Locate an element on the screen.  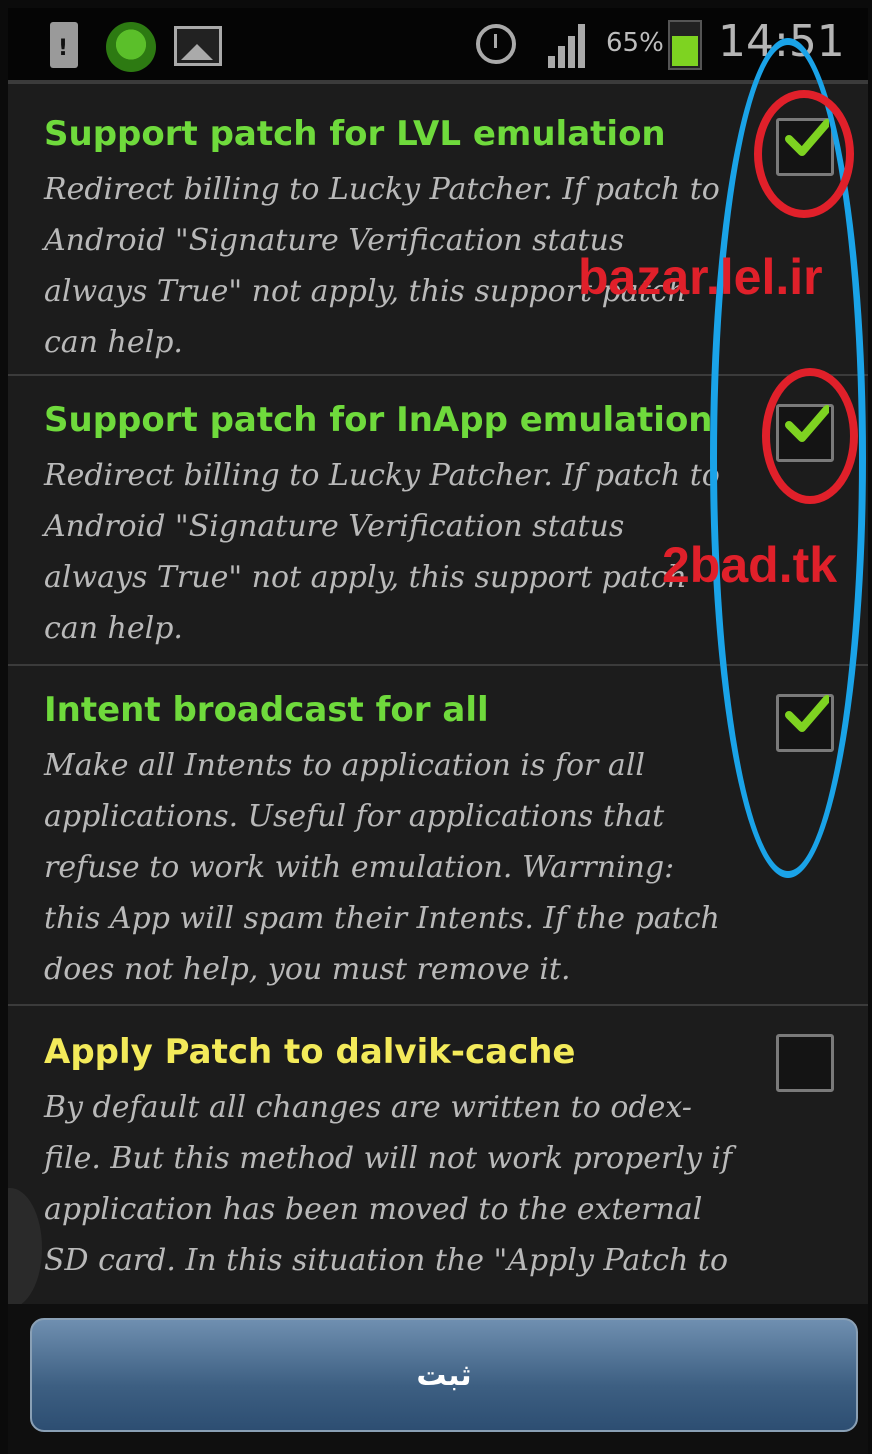
picture-icon is located at coordinates (198, 46).